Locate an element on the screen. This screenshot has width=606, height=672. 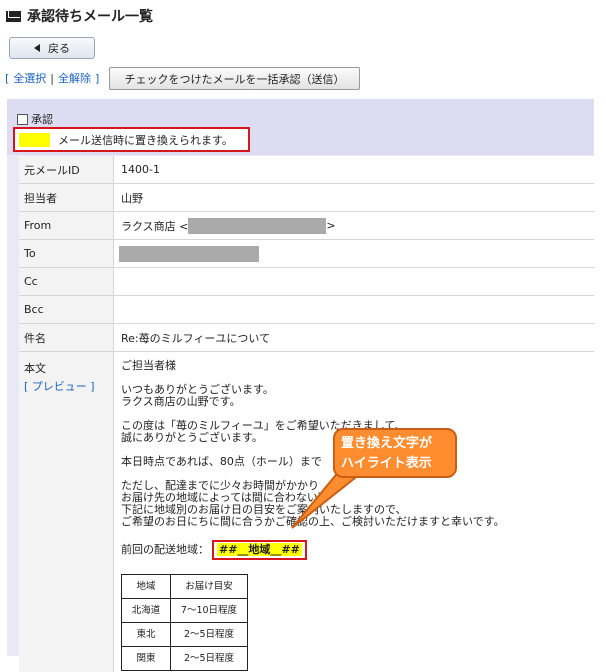
body-paragraph: 本日時点であれば、80点（ホール）まで is located at coordinates (221, 461).